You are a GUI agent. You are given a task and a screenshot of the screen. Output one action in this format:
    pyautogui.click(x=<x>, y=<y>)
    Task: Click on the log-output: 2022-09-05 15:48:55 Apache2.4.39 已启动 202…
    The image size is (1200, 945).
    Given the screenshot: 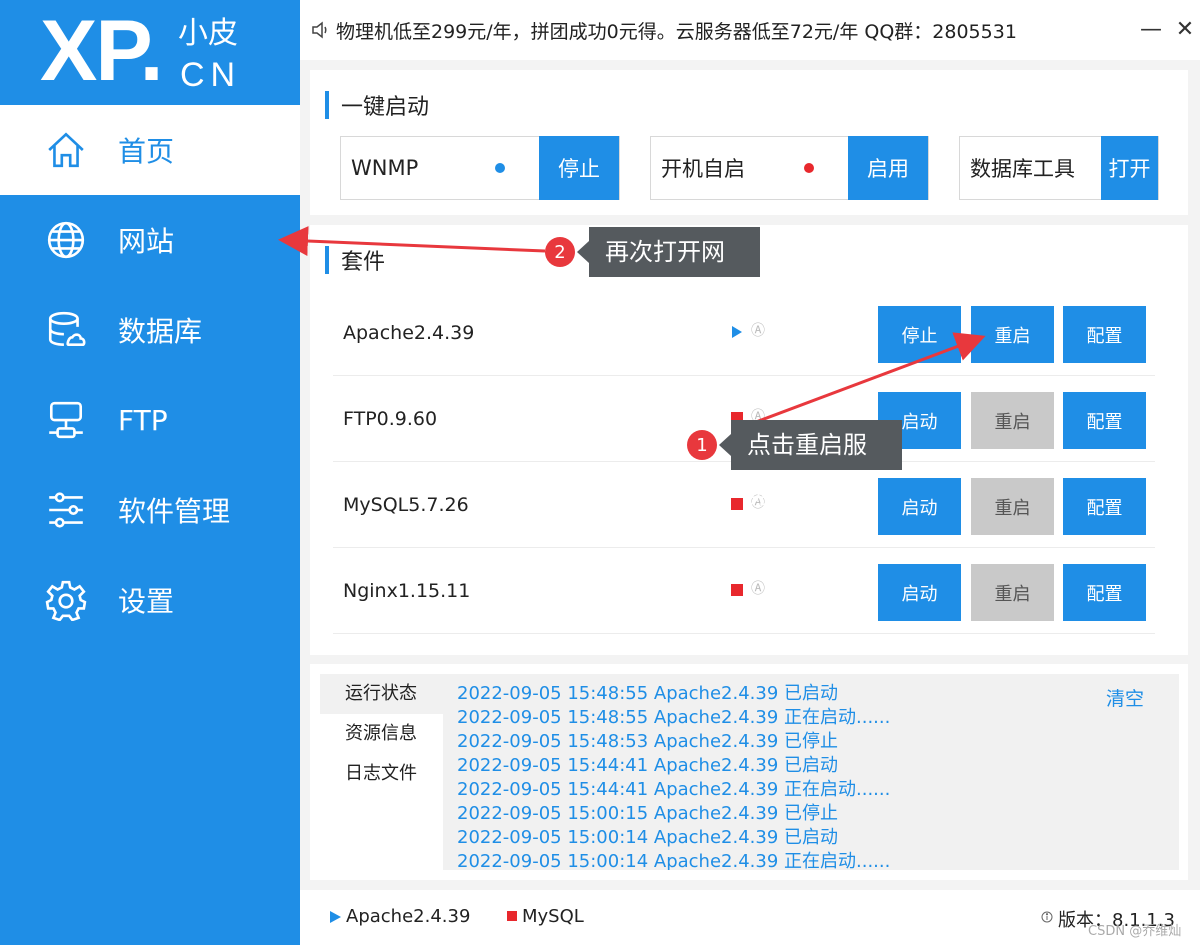 What is the action you would take?
    pyautogui.click(x=811, y=772)
    